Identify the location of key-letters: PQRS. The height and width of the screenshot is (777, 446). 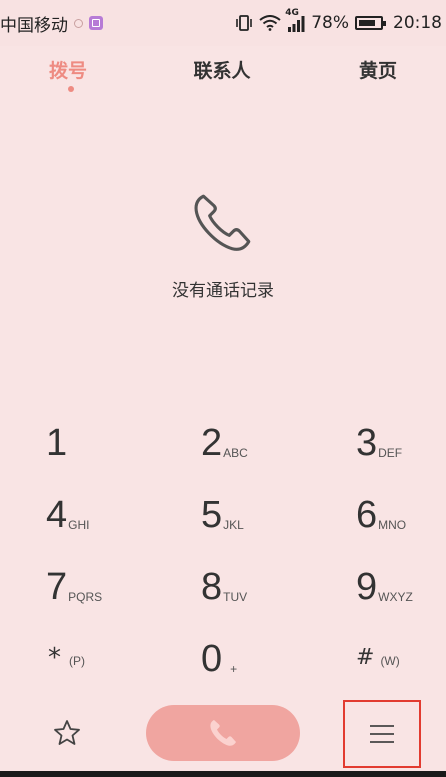
(85, 597).